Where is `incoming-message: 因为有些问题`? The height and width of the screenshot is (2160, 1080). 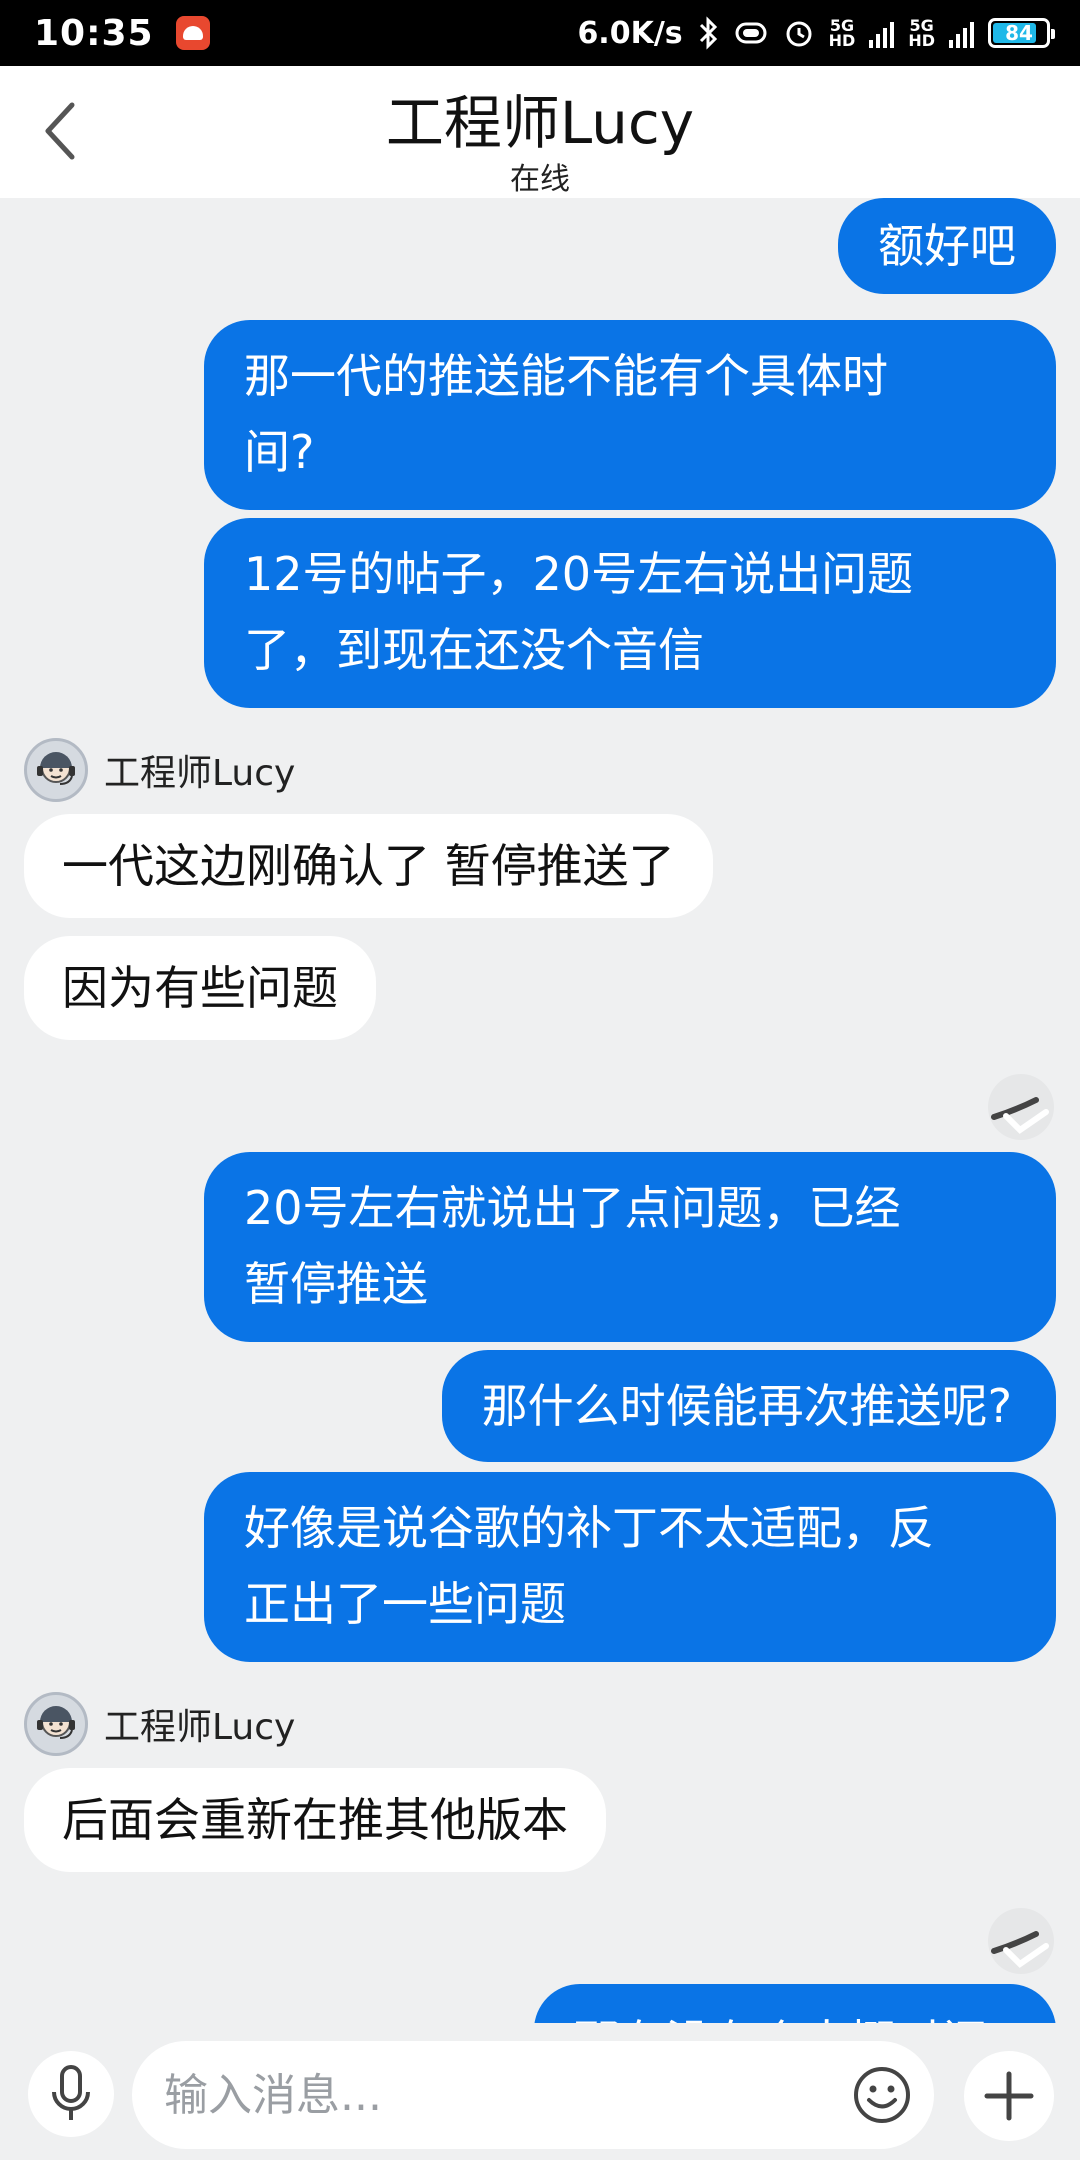
incoming-message: 因为有些问题 is located at coordinates (200, 988).